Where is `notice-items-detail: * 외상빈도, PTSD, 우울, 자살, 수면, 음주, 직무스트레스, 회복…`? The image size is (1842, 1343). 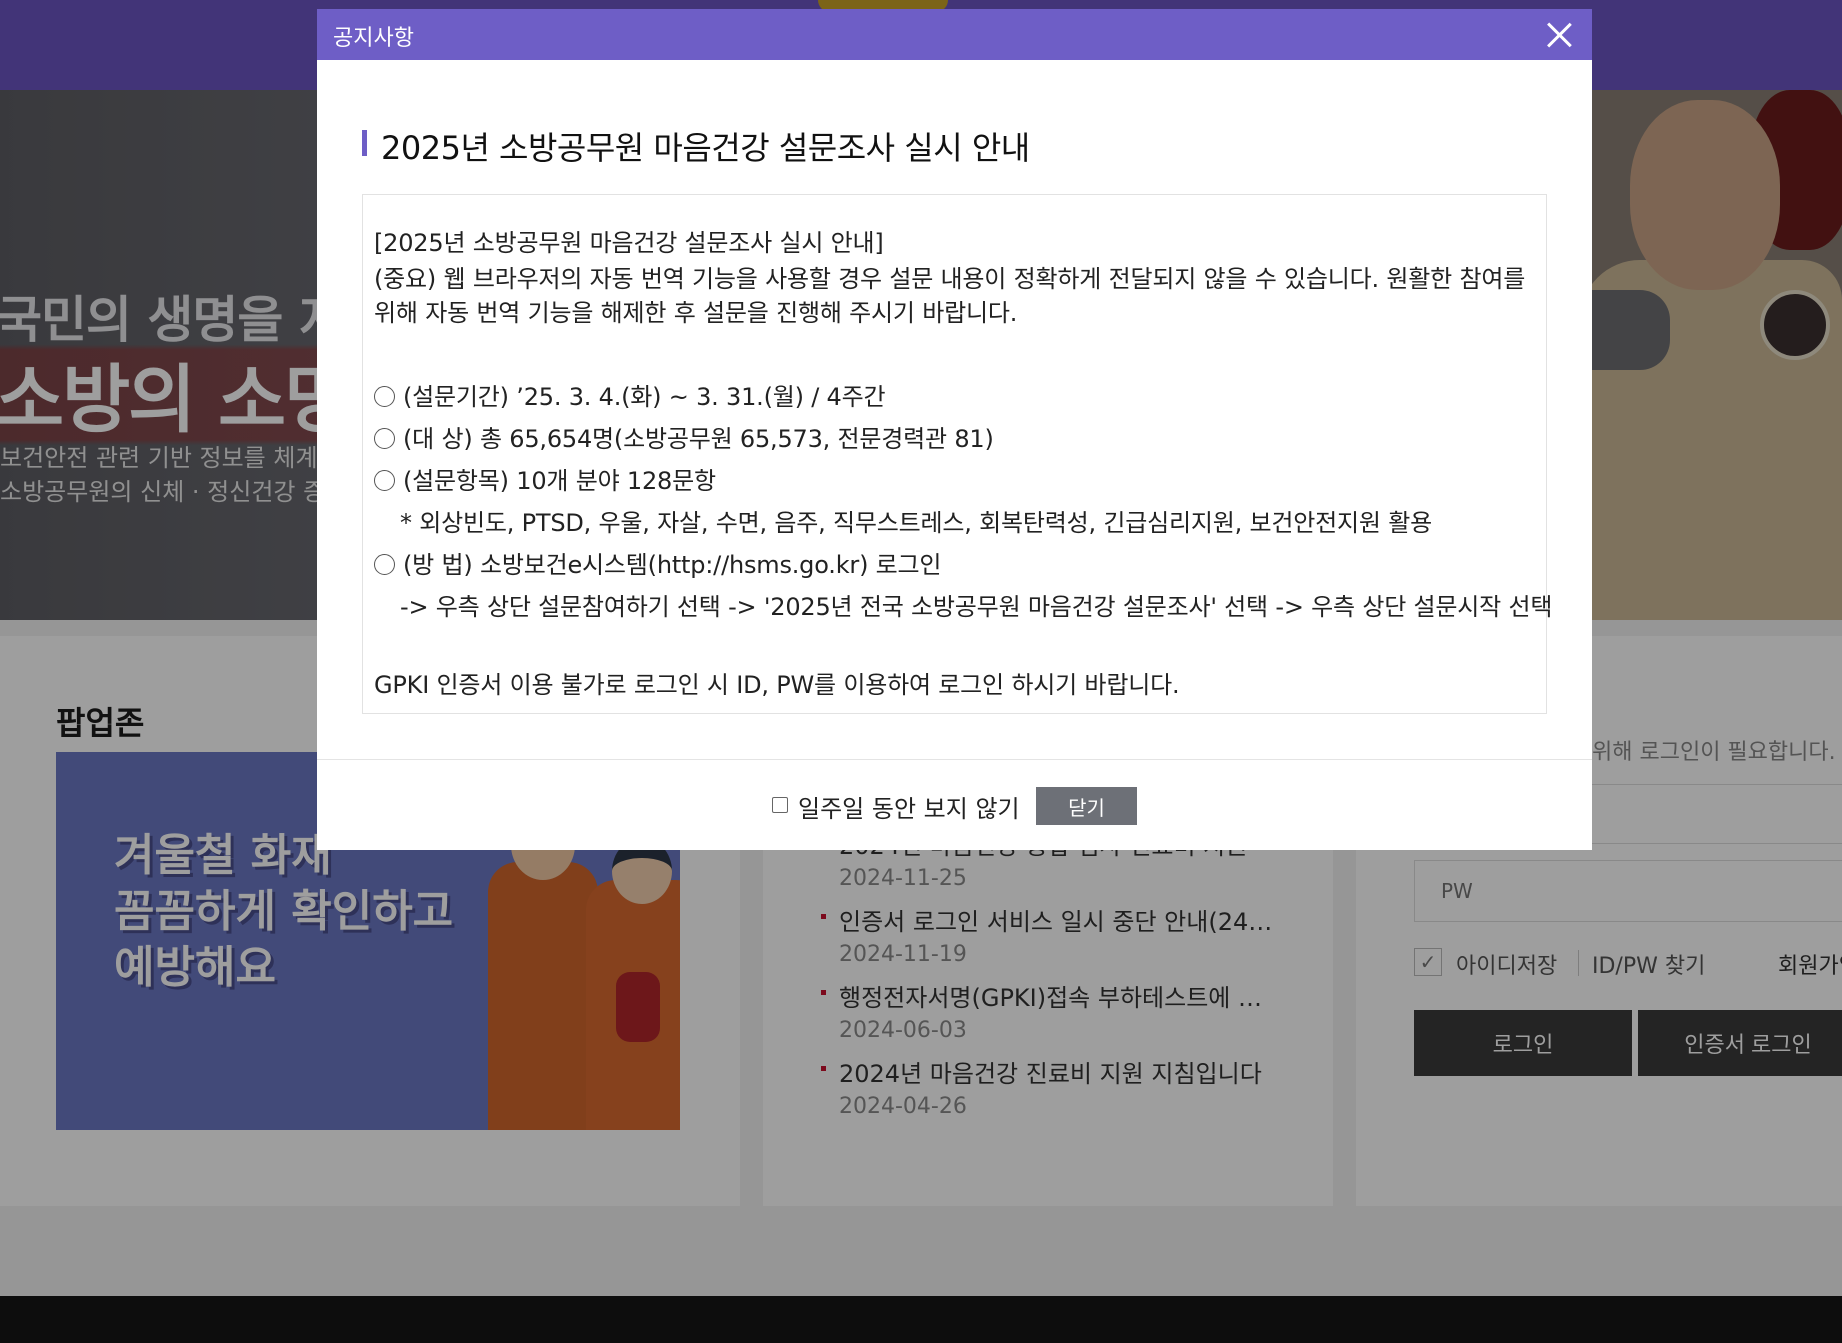 notice-items-detail: * 외상빈도, PTSD, 우울, 자살, 수면, 음주, 직무스트레스, 회복… is located at coordinates (916, 523).